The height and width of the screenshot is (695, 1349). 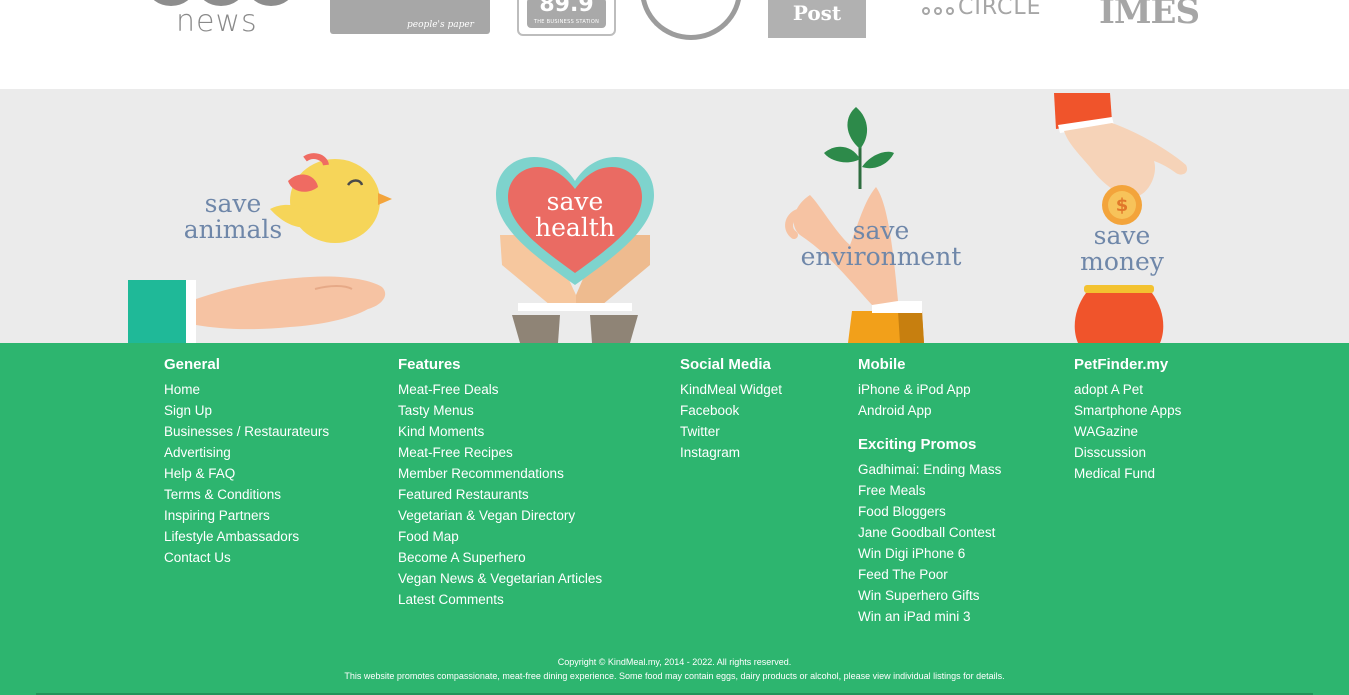 What do you see at coordinates (914, 389) in the screenshot?
I see `footer-link-iphone-app: iPhone & iPod App` at bounding box center [914, 389].